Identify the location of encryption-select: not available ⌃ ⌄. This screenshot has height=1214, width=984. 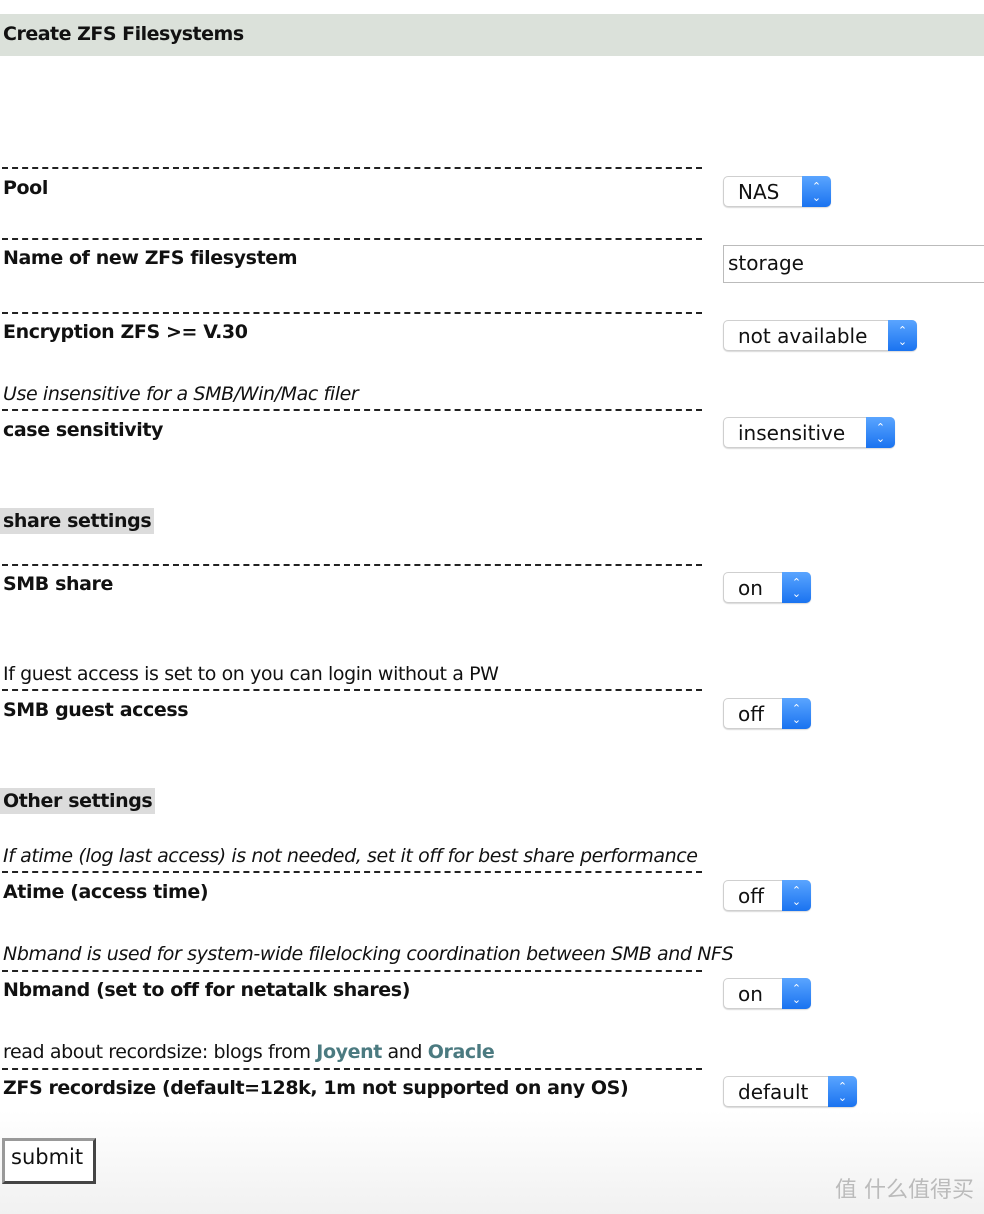
(820, 335).